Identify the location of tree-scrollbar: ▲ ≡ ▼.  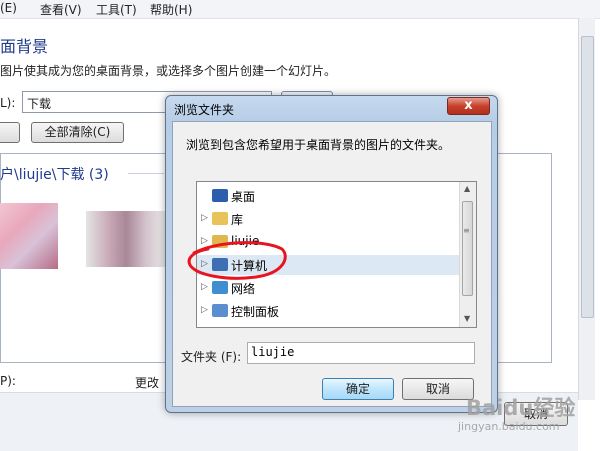
(467, 254).